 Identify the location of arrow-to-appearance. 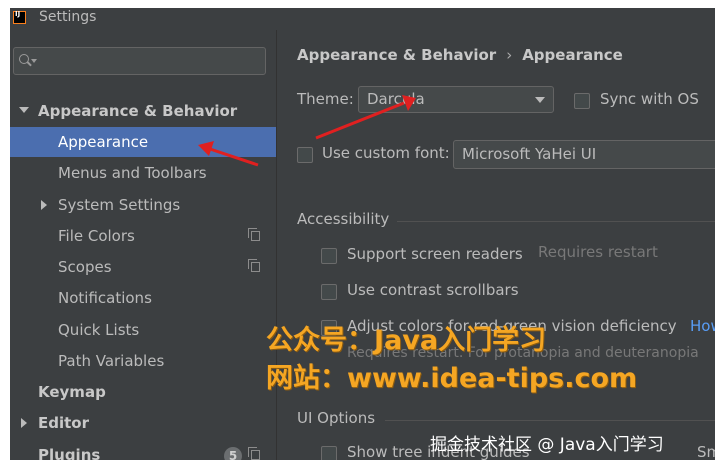
(228, 154).